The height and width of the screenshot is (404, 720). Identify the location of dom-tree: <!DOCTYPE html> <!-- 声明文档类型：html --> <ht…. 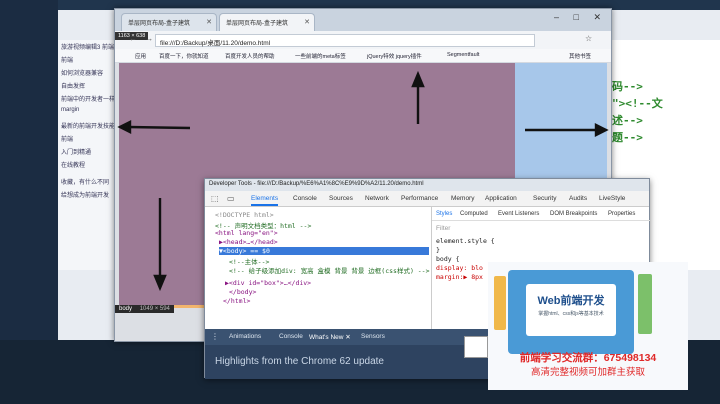
(318, 268).